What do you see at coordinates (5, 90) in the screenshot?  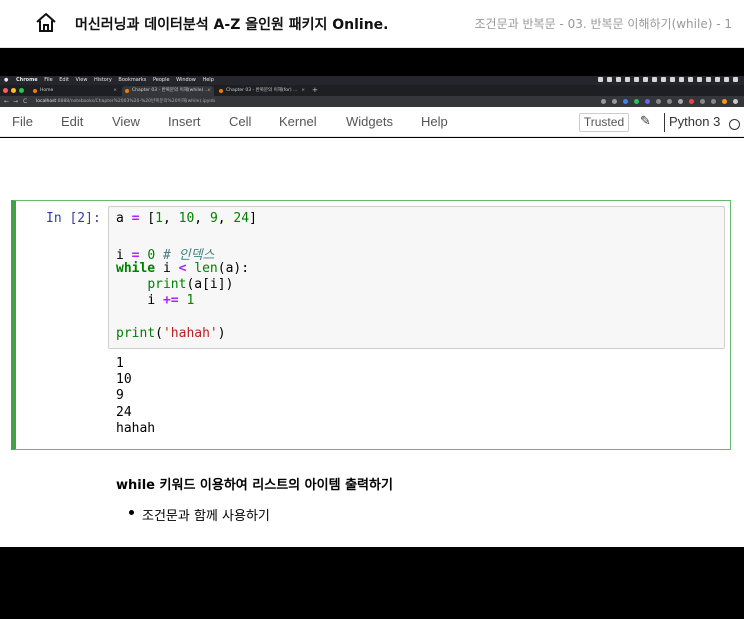 I see `close-window-button` at bounding box center [5, 90].